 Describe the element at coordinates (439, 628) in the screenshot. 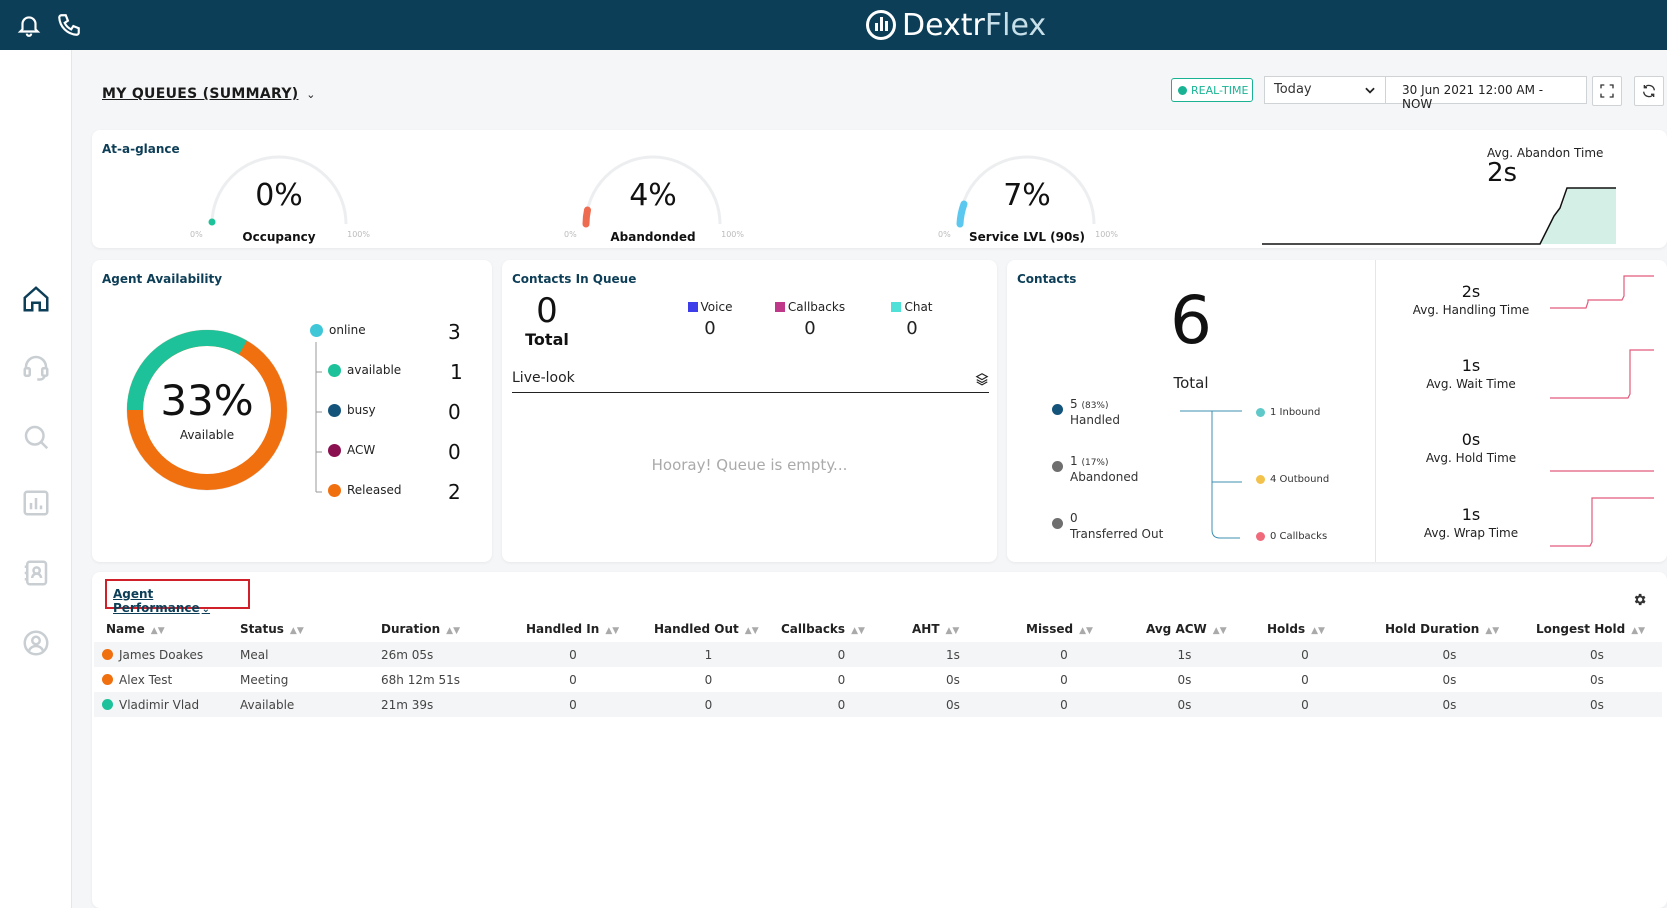

I see `column-header-duration: Duration ▲▼` at that location.